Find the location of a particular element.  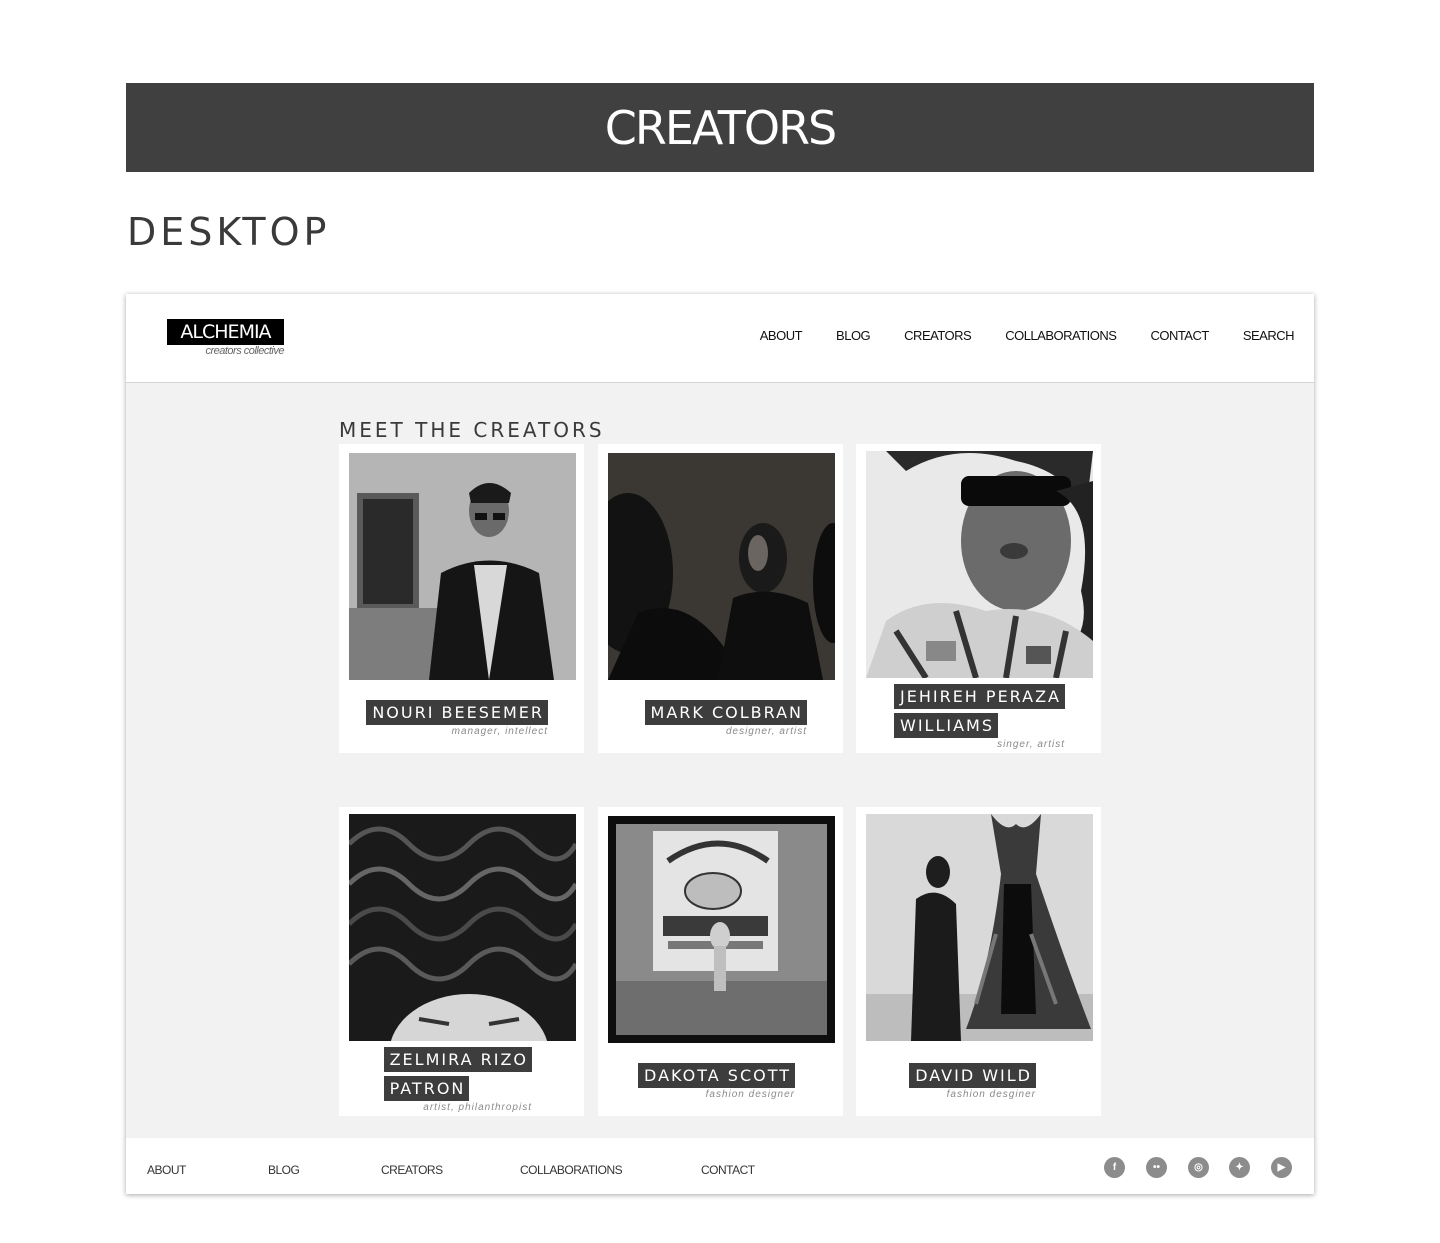

footer-contact: CONTACT is located at coordinates (728, 1170).